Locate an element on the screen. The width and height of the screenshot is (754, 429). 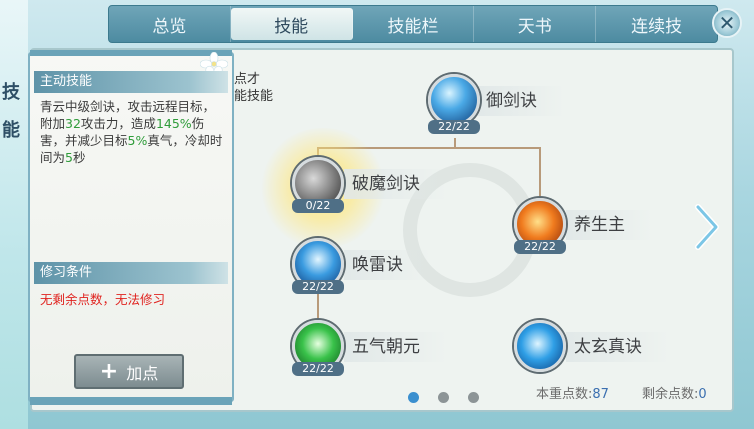
plus-icon: + is located at coordinates (109, 371).